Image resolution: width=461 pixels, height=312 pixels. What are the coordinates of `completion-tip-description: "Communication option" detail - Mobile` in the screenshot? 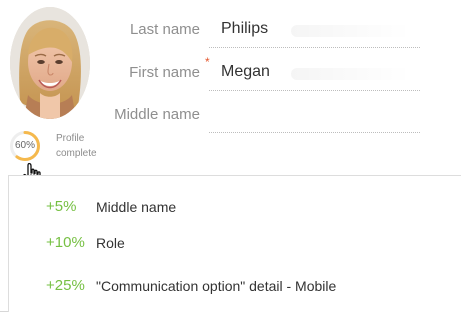 It's located at (216, 286).